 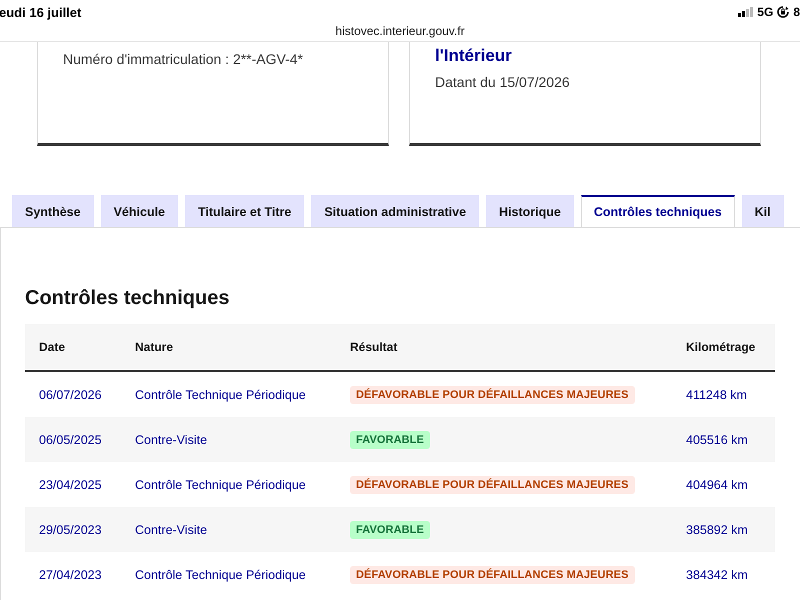 What do you see at coordinates (765, 12) in the screenshot?
I see `network-label: 5G` at bounding box center [765, 12].